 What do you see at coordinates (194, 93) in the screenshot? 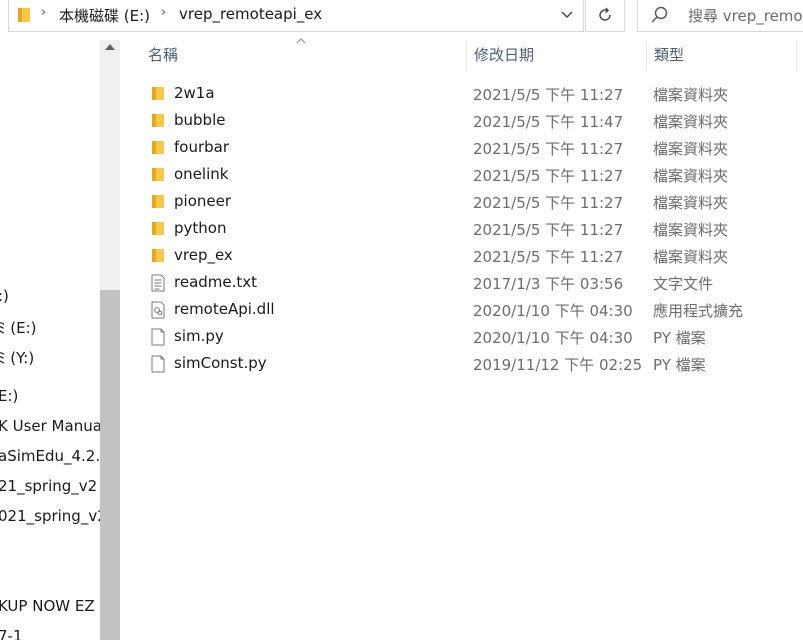
I see `file-name: 2w1a` at bounding box center [194, 93].